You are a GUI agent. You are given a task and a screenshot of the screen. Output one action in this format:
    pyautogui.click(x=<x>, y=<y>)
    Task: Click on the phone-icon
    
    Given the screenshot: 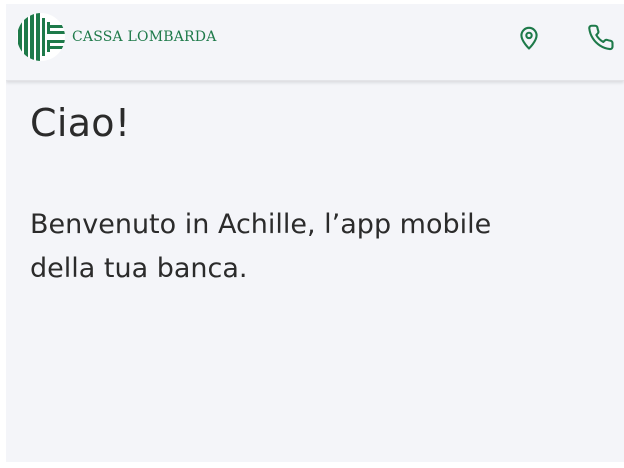 What is the action you would take?
    pyautogui.click(x=601, y=37)
    